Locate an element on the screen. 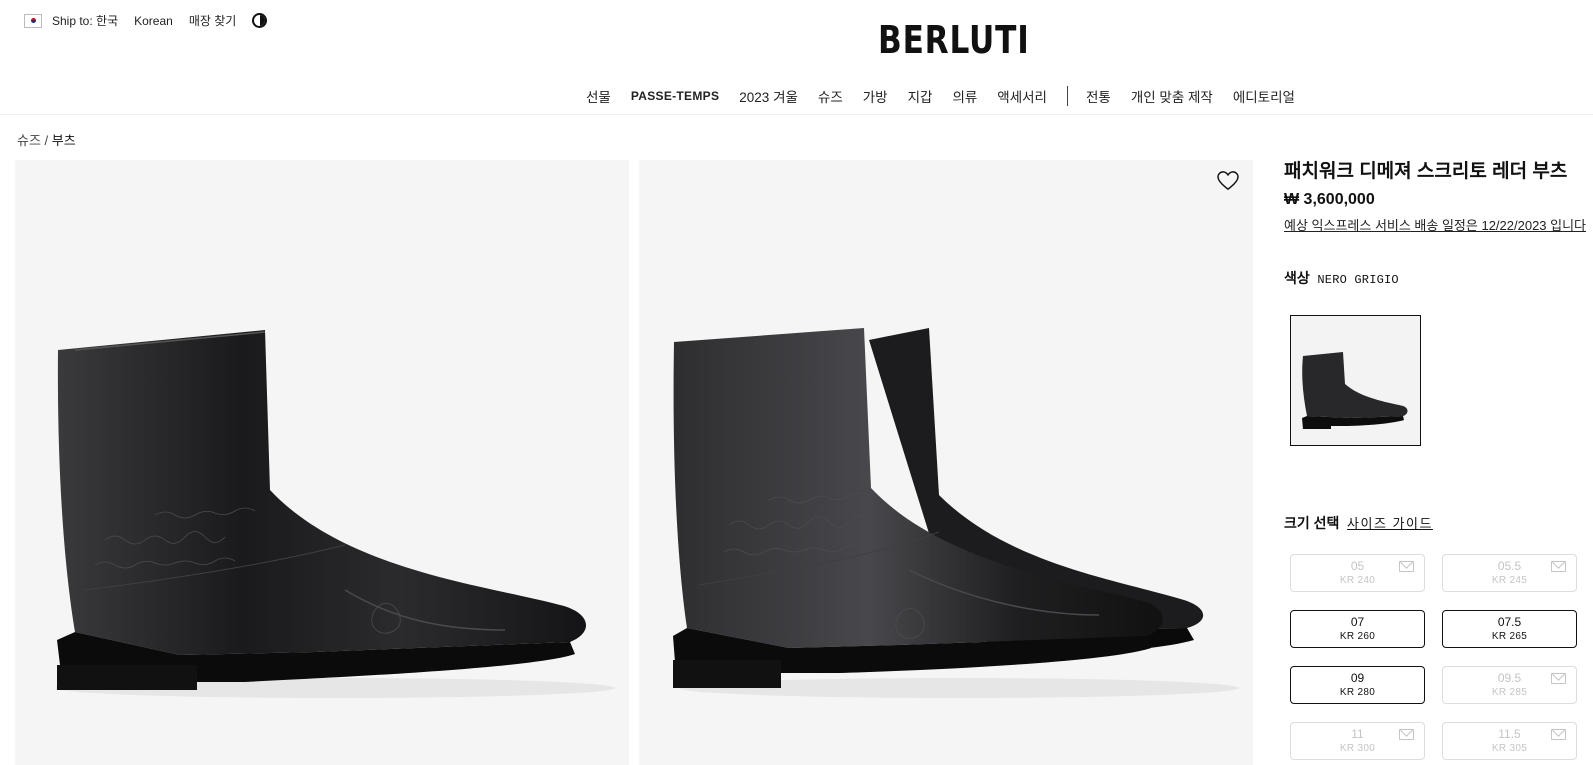 Image resolution: width=1593 pixels, height=765 pixels. heart-icon is located at coordinates (1228, 181).